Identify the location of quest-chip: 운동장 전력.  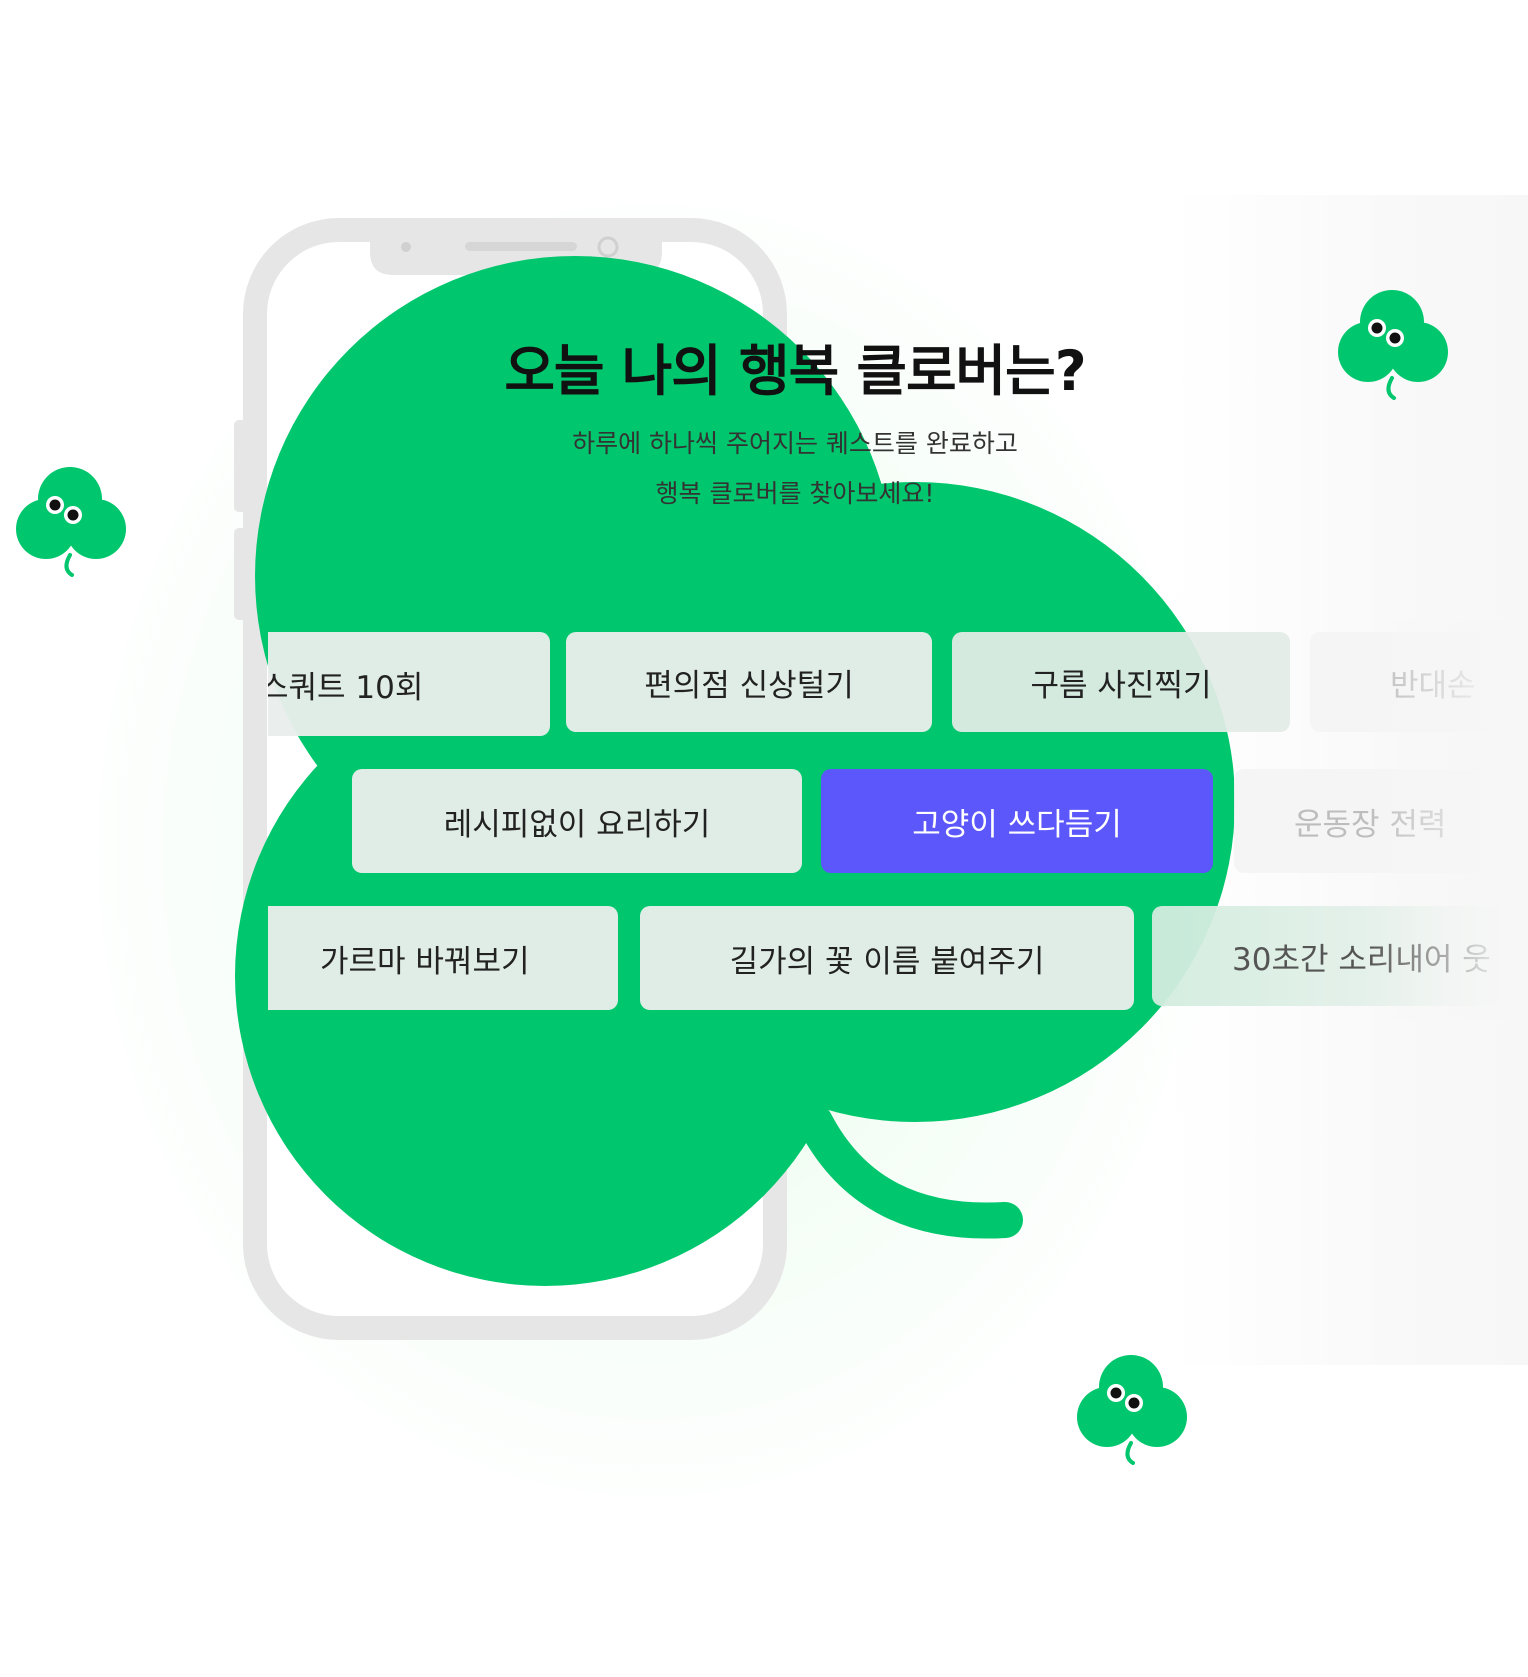
(1381, 821).